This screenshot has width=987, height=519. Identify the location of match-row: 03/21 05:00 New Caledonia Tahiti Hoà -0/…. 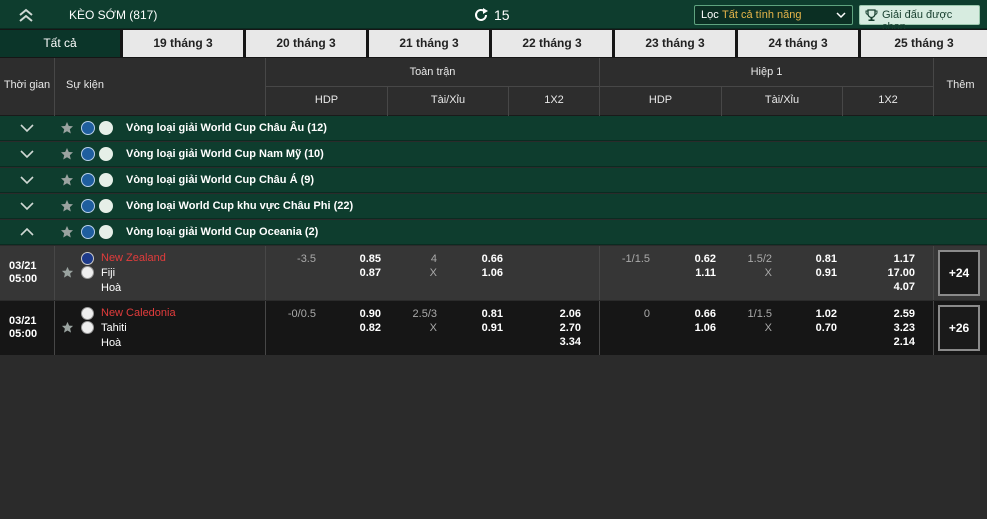
(493, 328).